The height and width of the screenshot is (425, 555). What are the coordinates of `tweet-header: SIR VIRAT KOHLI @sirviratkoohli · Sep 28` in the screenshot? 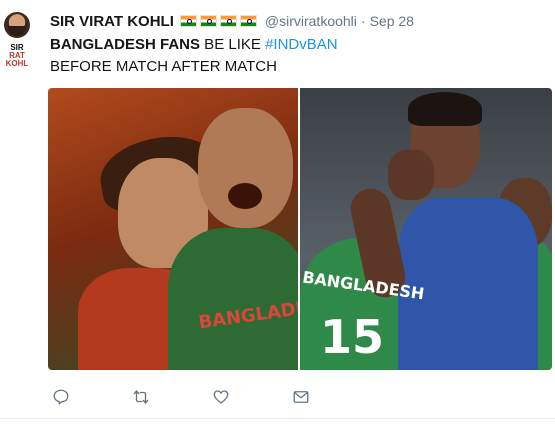 It's located at (232, 21).